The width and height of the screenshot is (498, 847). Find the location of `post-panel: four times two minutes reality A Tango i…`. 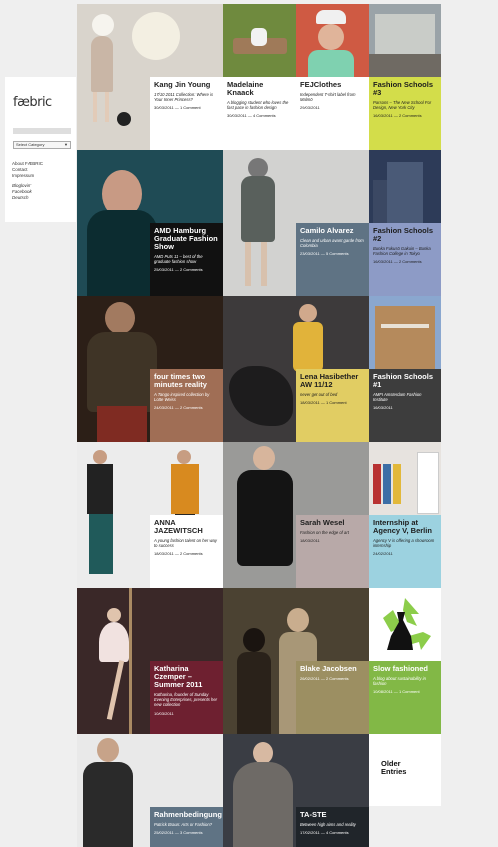

post-panel: four times two minutes reality A Tango i… is located at coordinates (186, 405).